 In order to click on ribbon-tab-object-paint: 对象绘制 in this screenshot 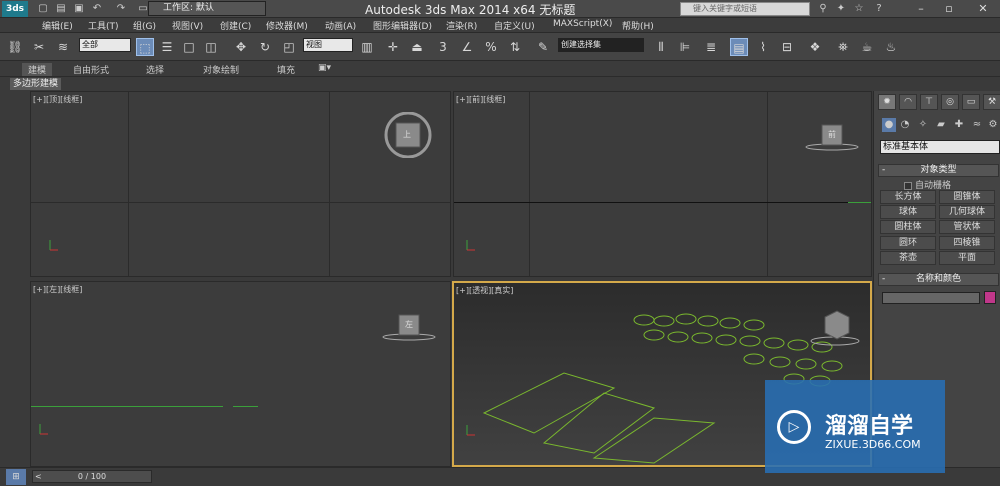, I will do `click(221, 69)`.